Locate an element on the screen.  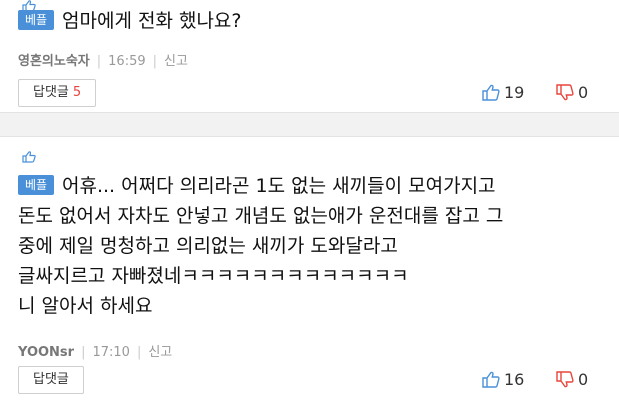
like-count: 19 is located at coordinates (514, 92).